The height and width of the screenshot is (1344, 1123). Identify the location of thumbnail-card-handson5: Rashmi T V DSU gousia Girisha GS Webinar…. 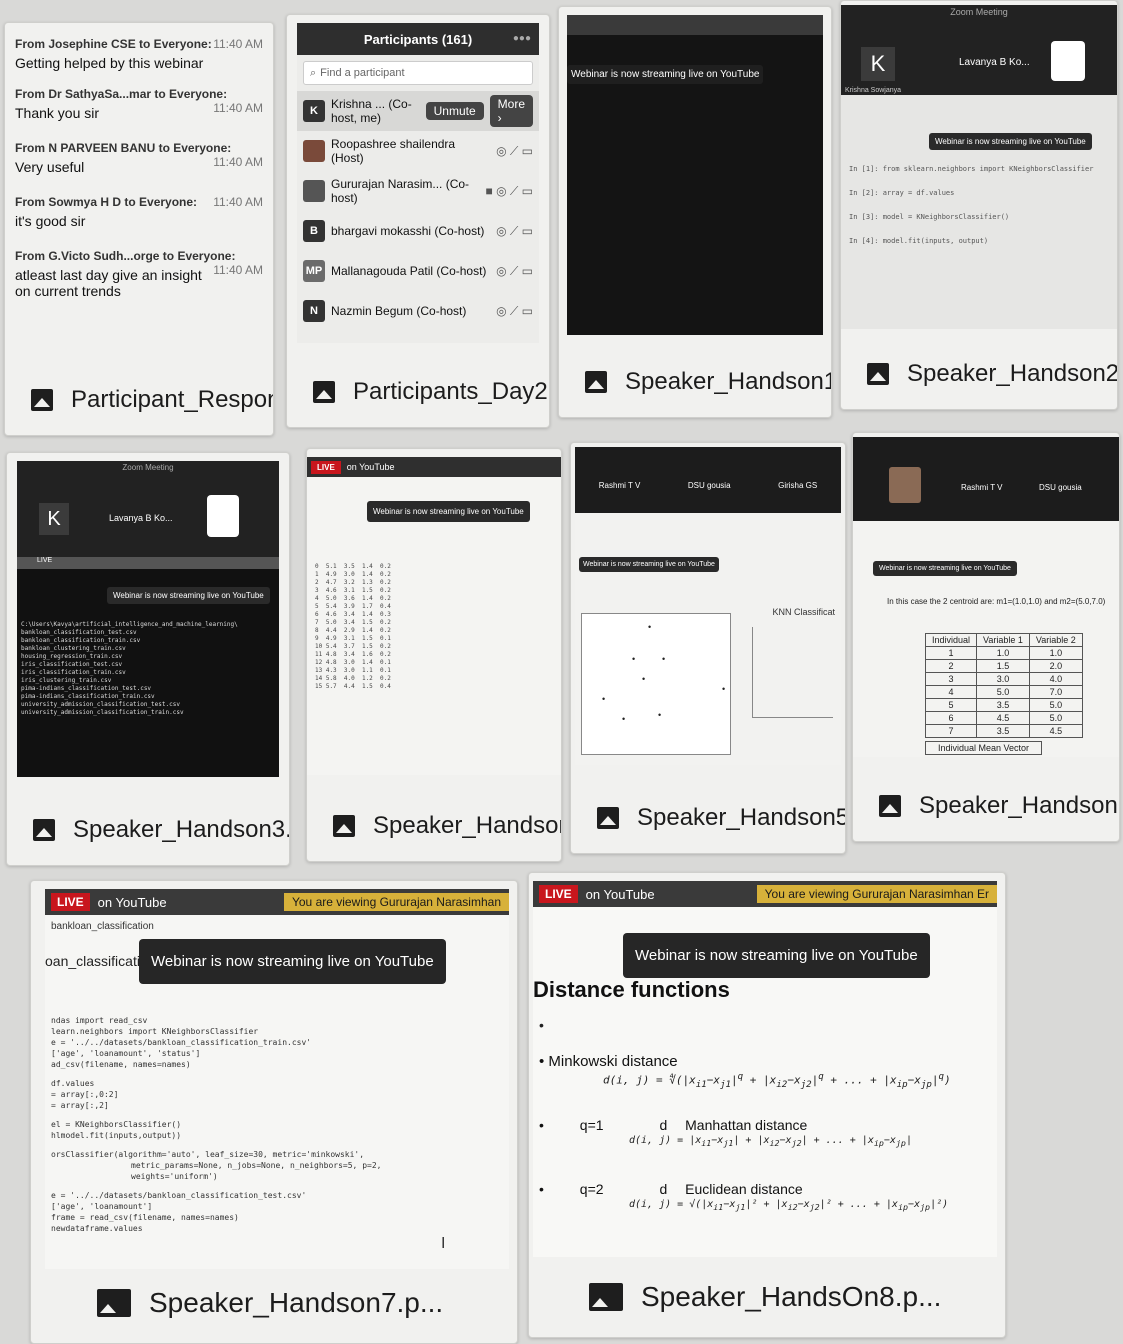
(708, 648).